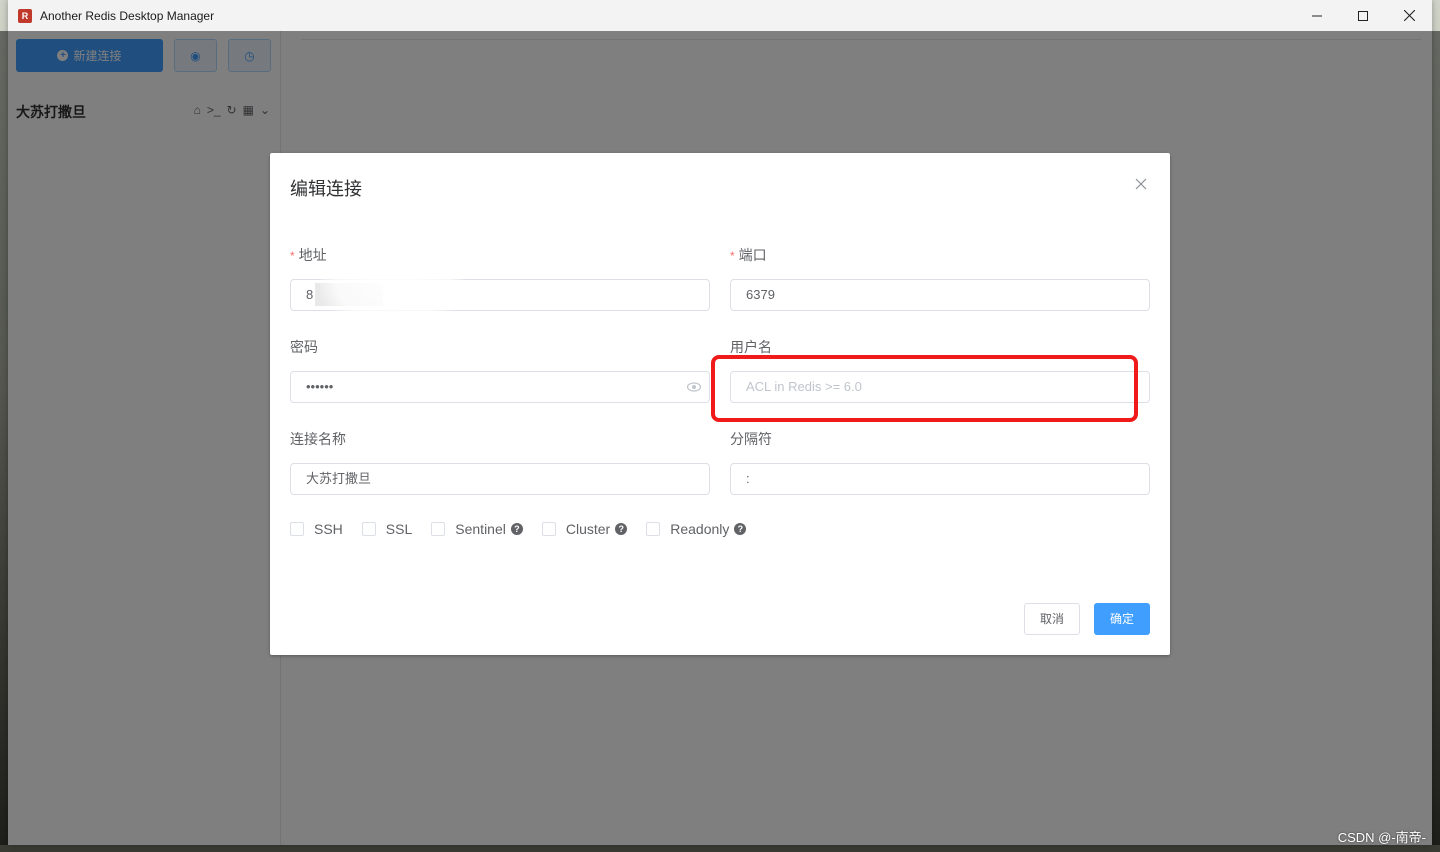  Describe the element at coordinates (720, 15) in the screenshot. I see `title-bar: R Another Redis Desktop Manager` at that location.